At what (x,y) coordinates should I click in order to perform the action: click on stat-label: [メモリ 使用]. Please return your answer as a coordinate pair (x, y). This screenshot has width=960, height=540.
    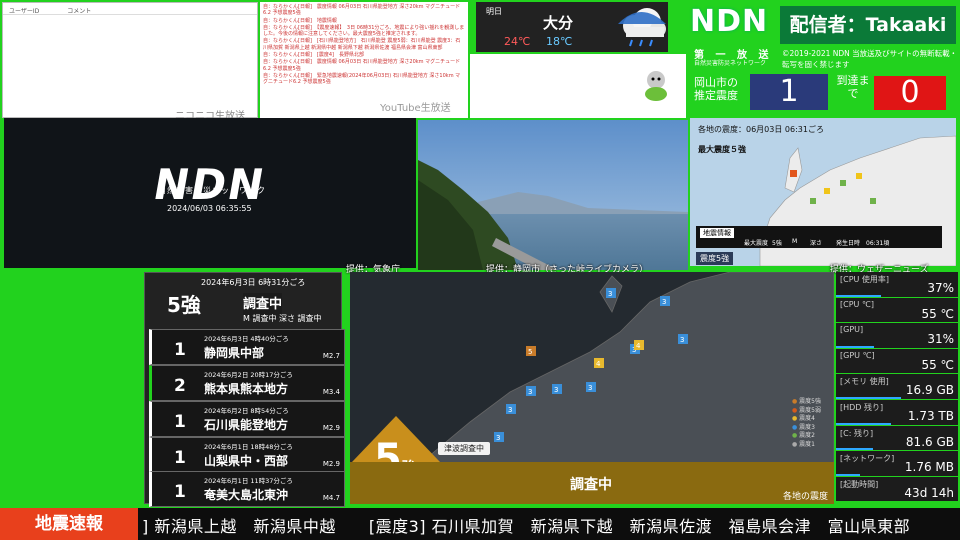
    Looking at the image, I should click on (864, 382).